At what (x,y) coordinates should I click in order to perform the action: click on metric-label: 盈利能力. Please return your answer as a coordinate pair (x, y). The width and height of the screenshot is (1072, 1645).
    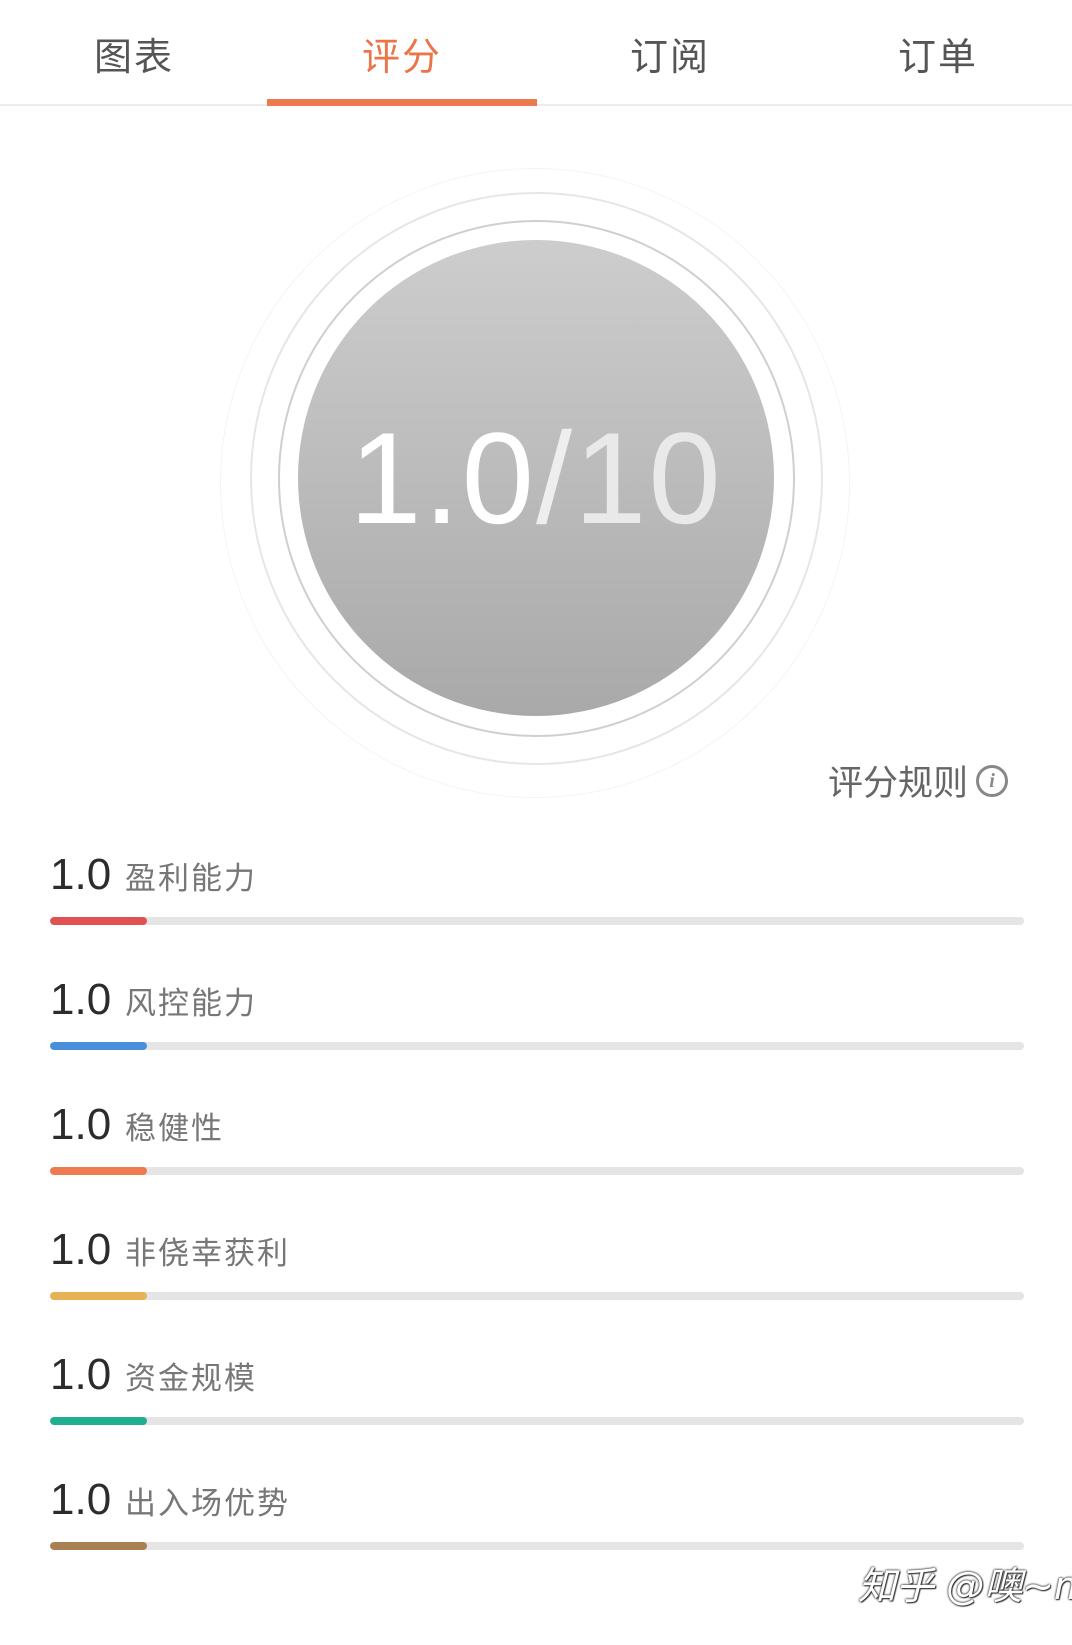
    Looking at the image, I should click on (191, 879).